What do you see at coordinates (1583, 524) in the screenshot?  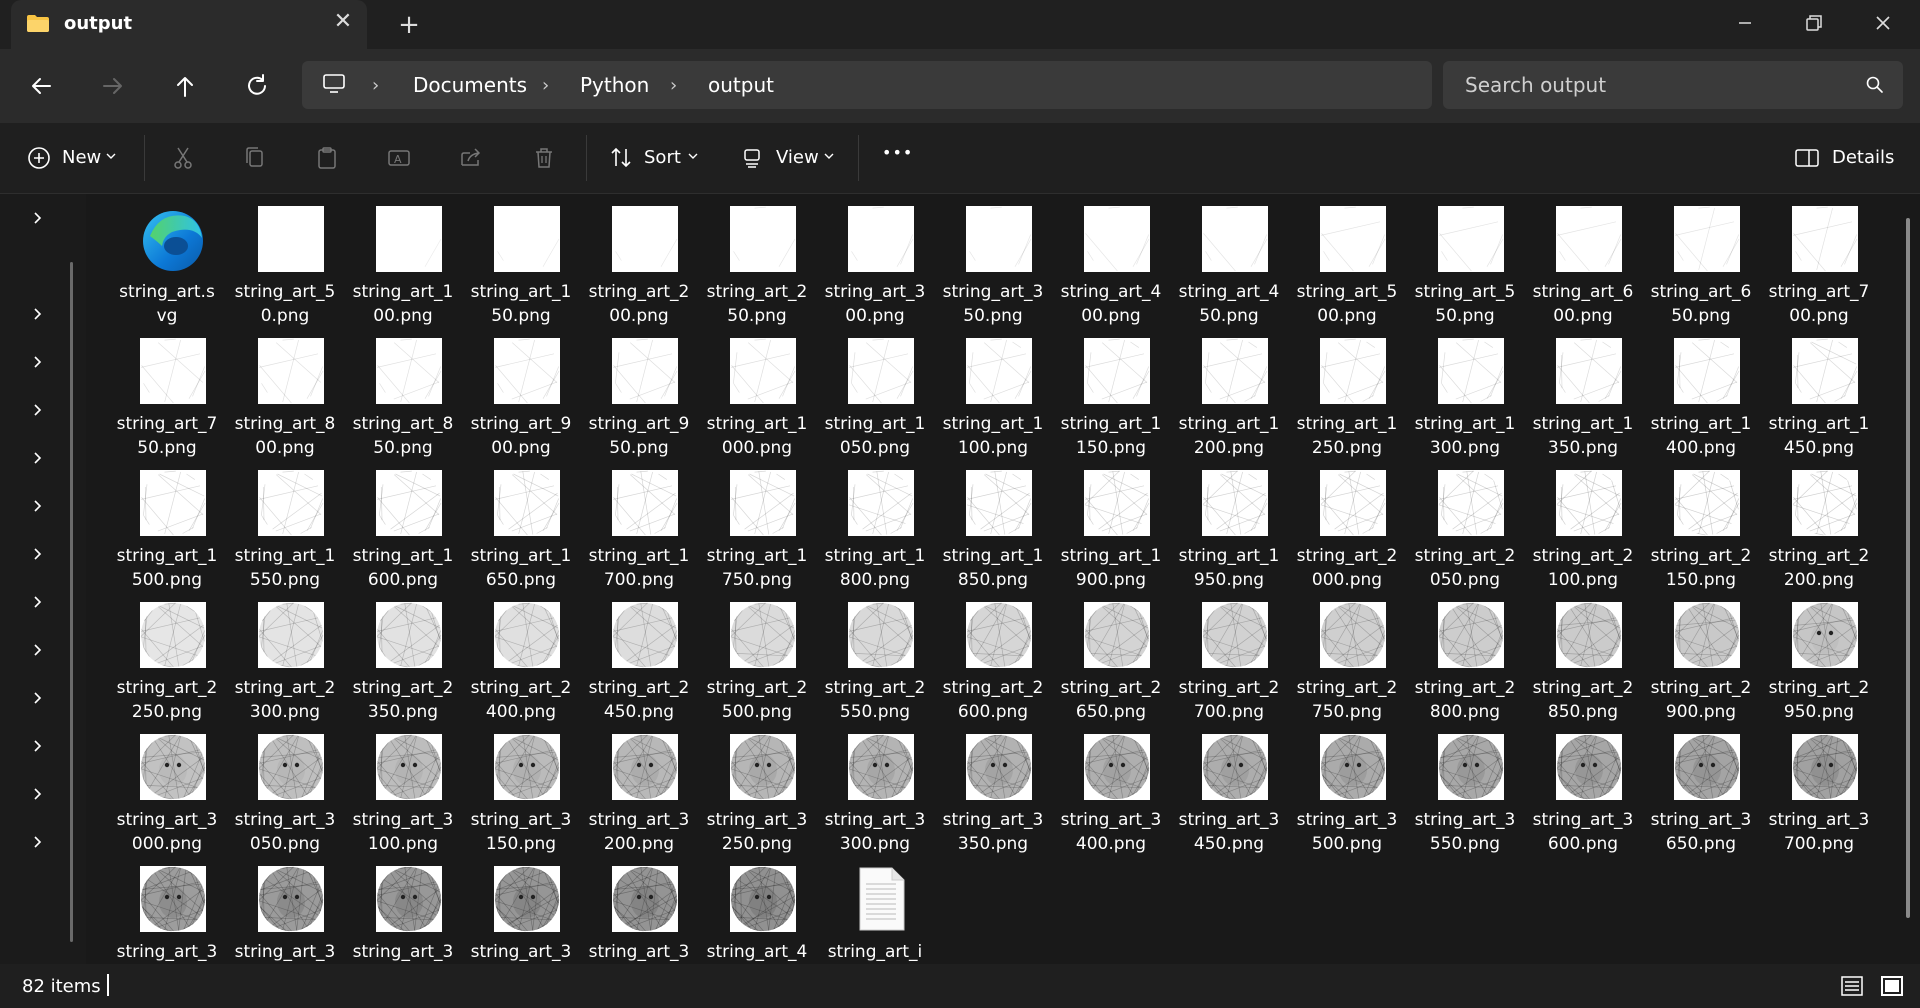 I see `file-item: string_art_2 100.png` at bounding box center [1583, 524].